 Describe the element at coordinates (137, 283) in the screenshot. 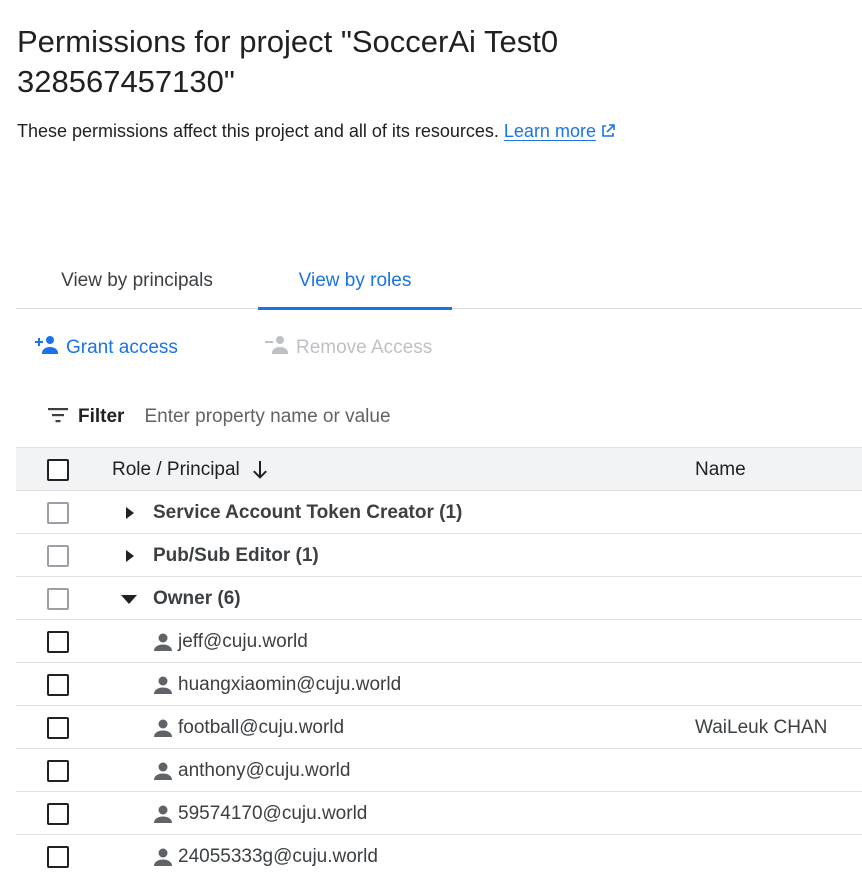

I see `tab-view-by-principals: View by principals` at that location.